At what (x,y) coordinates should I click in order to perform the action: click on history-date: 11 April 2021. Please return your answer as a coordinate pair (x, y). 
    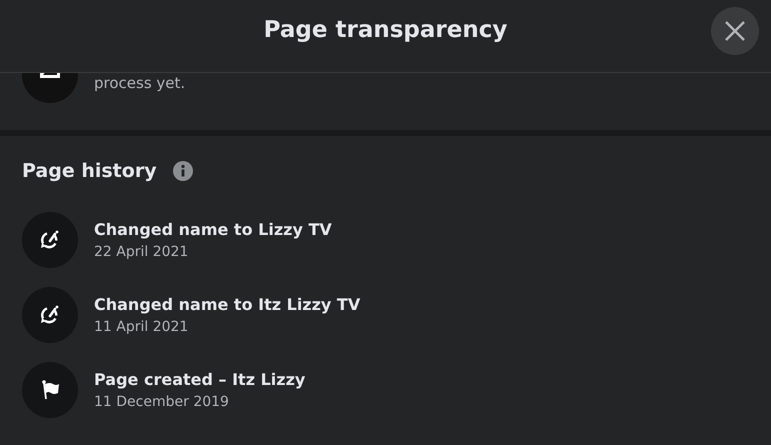
    Looking at the image, I should click on (142, 327).